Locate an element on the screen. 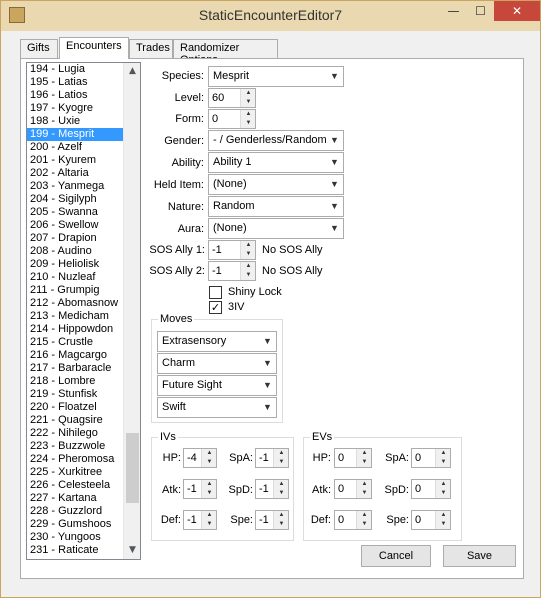 This screenshot has width=541, height=598. ev-spa-stepper: 0 ▲ ▼ is located at coordinates (431, 458).